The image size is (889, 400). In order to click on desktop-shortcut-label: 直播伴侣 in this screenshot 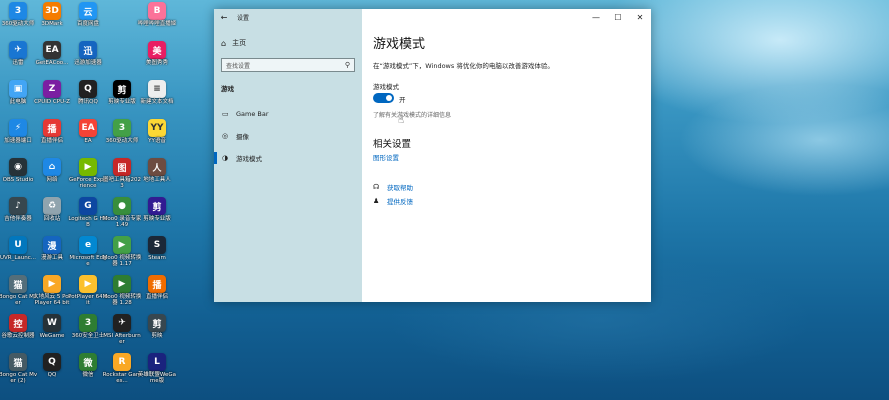, I will do `click(156, 297)`.